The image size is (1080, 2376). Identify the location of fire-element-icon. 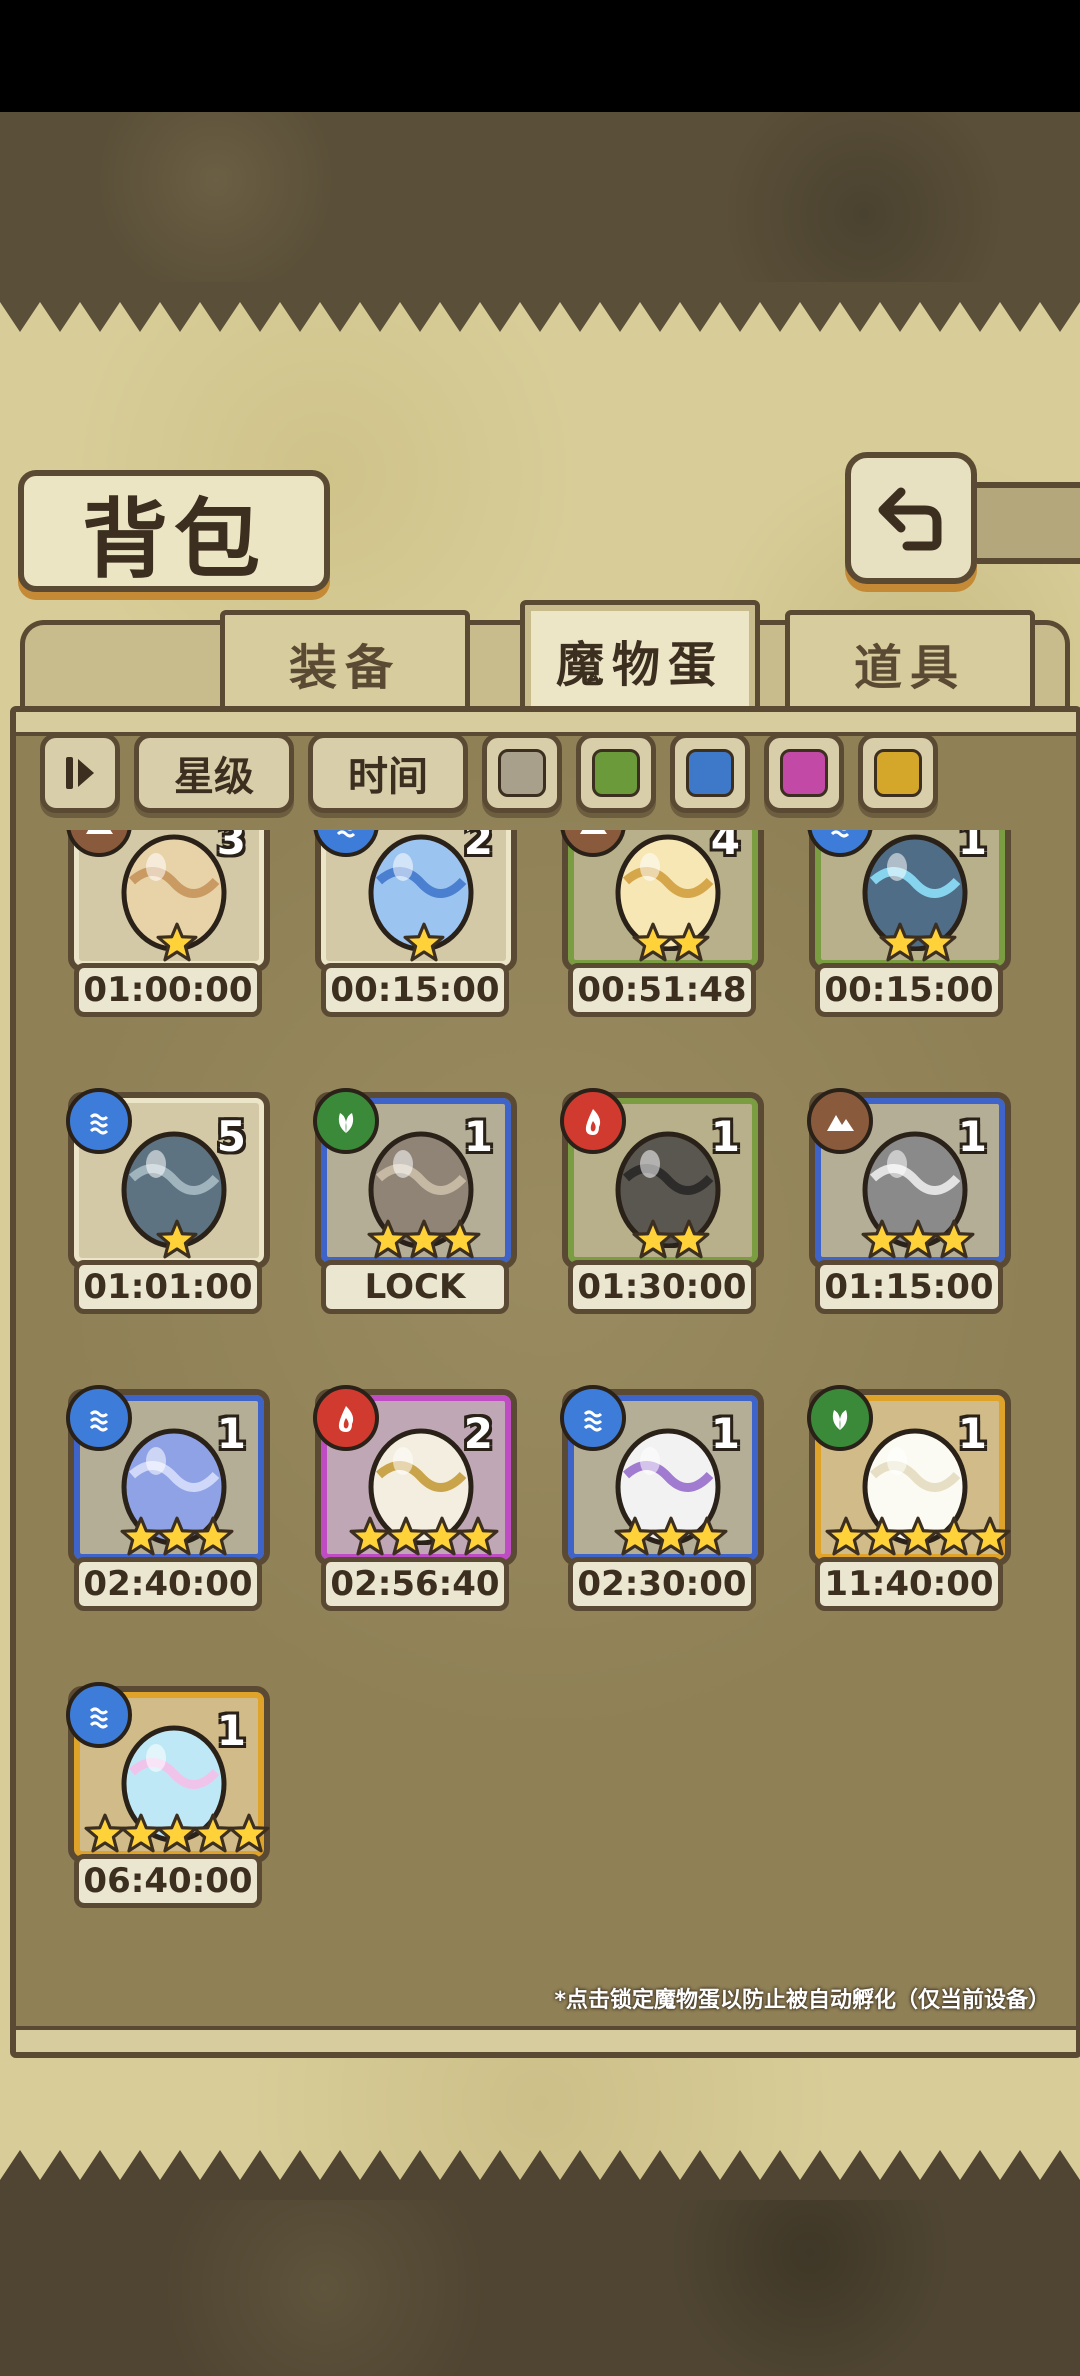
(346, 1419).